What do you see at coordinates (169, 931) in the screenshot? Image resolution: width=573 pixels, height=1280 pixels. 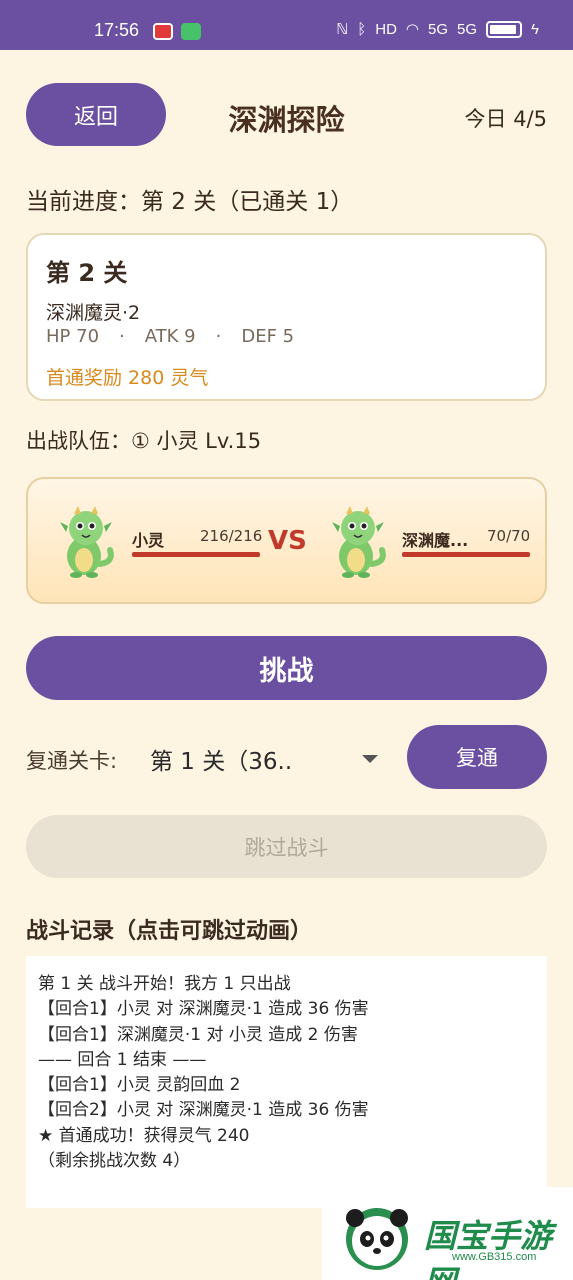 I see `battle-log-title: 战斗记录（点击可跳过动画）` at bounding box center [169, 931].